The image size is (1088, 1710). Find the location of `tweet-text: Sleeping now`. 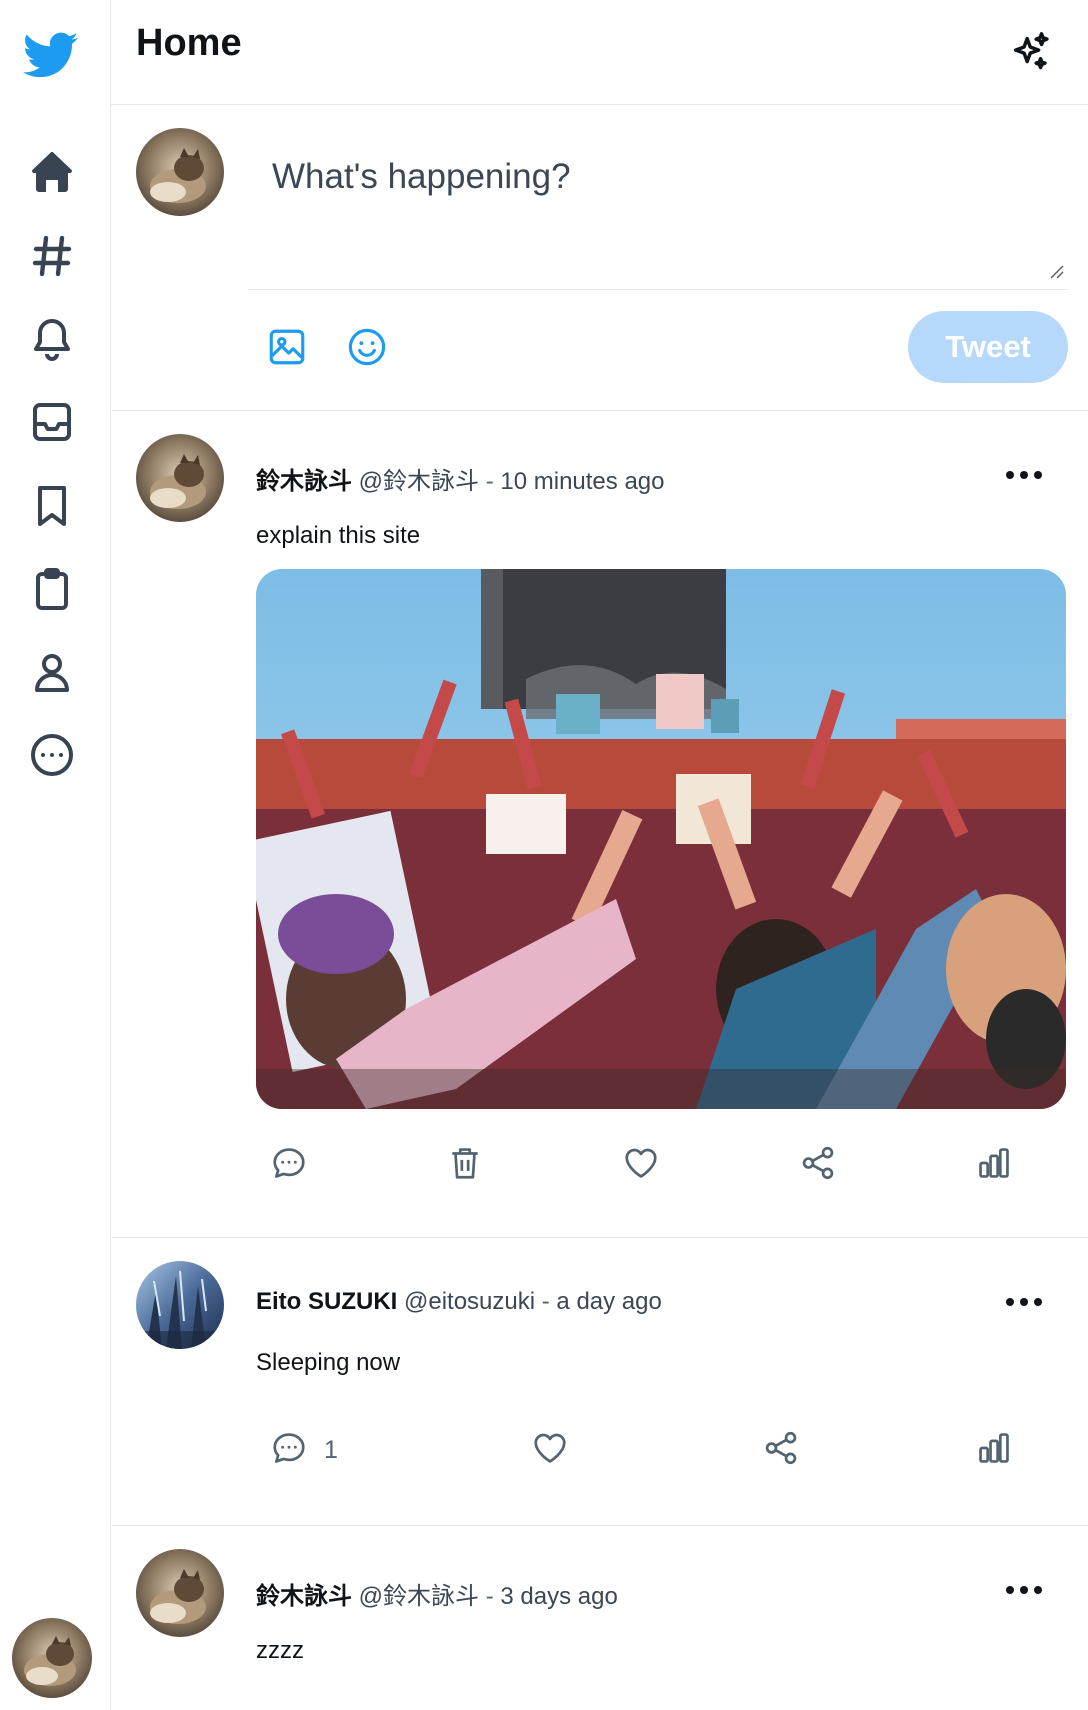

tweet-text: Sleeping now is located at coordinates (328, 1362).